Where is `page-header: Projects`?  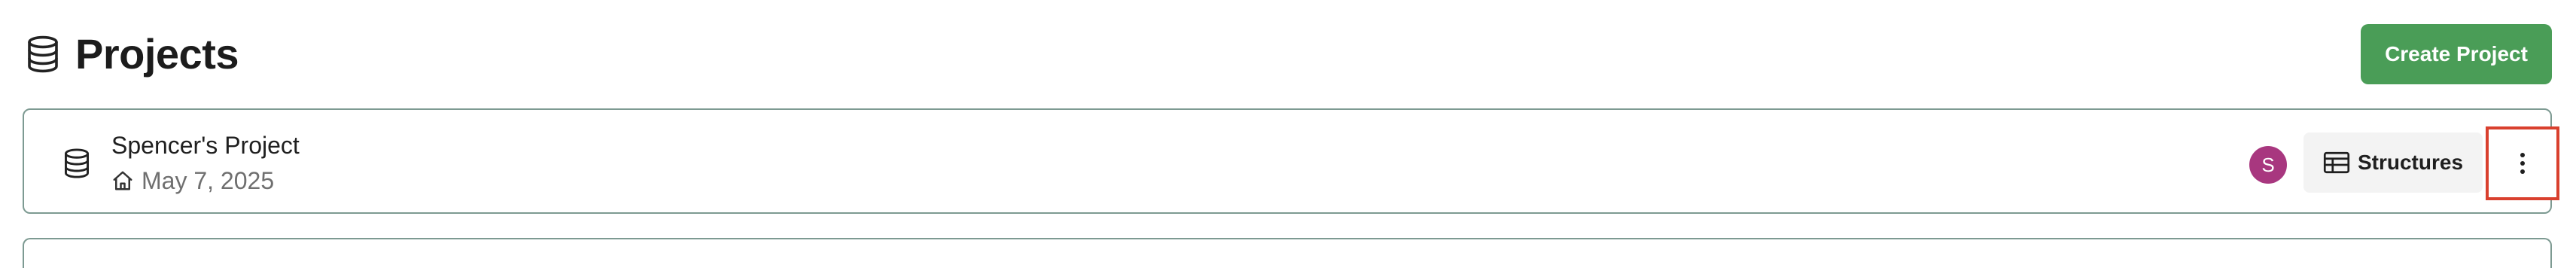 page-header: Projects is located at coordinates (131, 54).